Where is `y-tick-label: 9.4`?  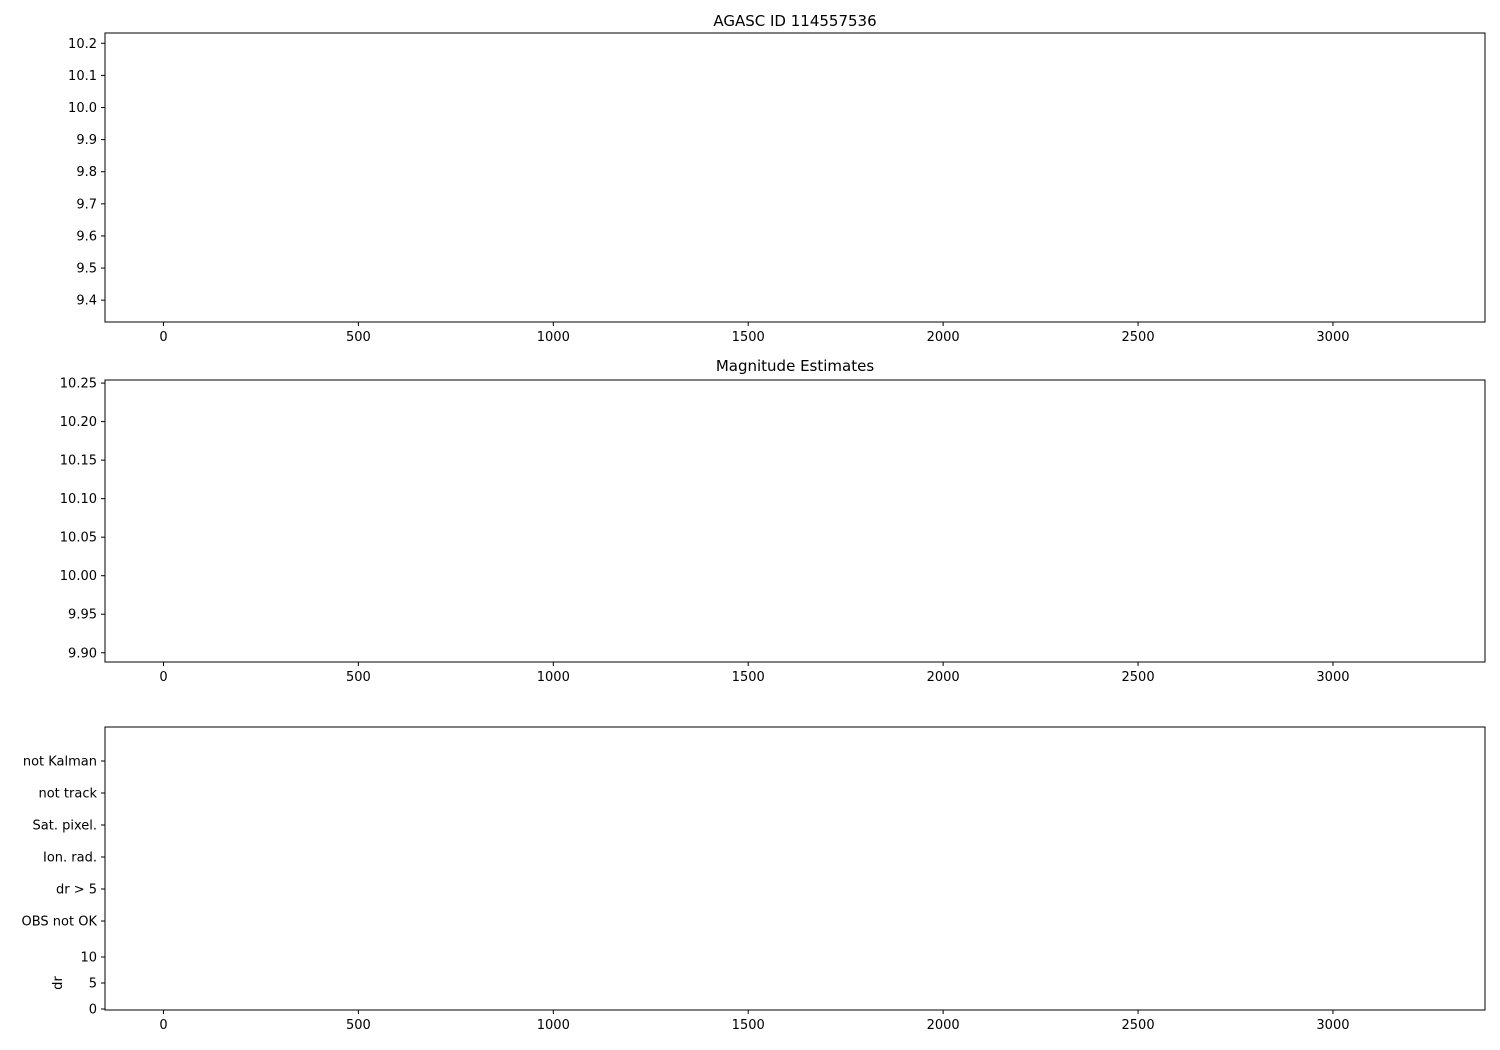 y-tick-label: 9.4 is located at coordinates (86, 301).